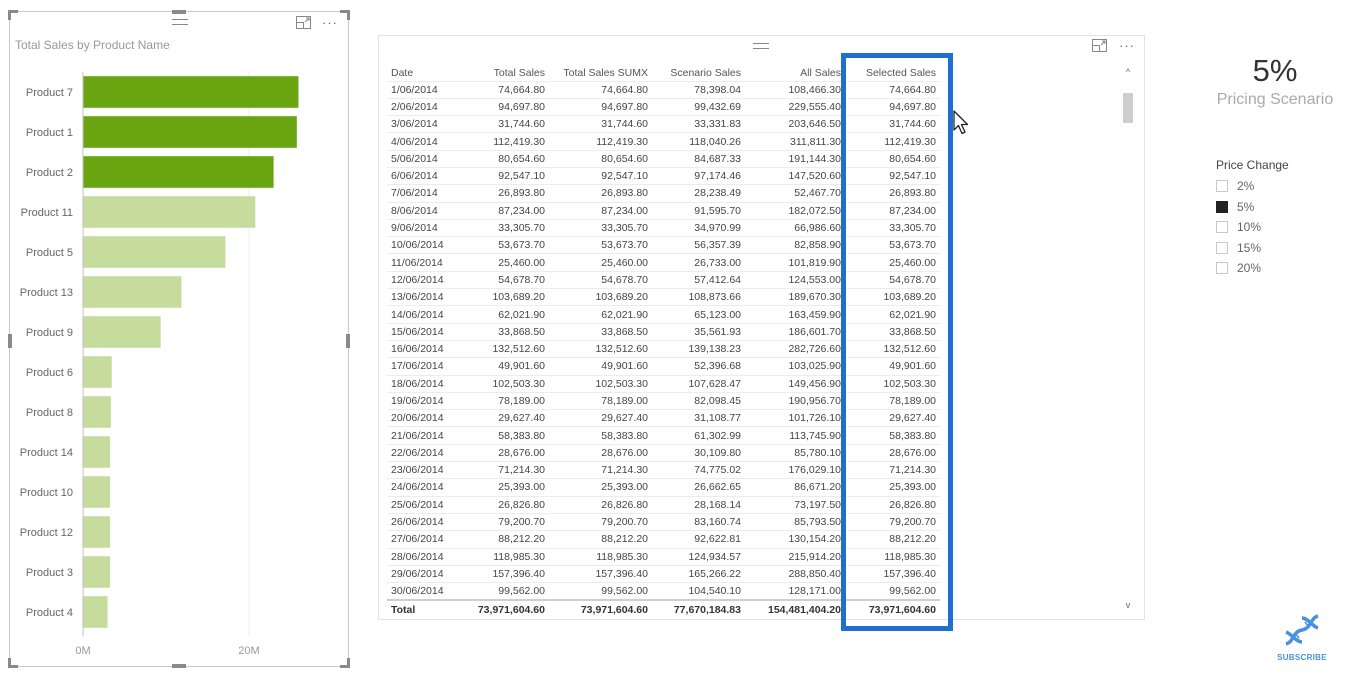 The image size is (1349, 678). I want to click on column-header-selected-sales: Selected Sales, so click(892, 73).